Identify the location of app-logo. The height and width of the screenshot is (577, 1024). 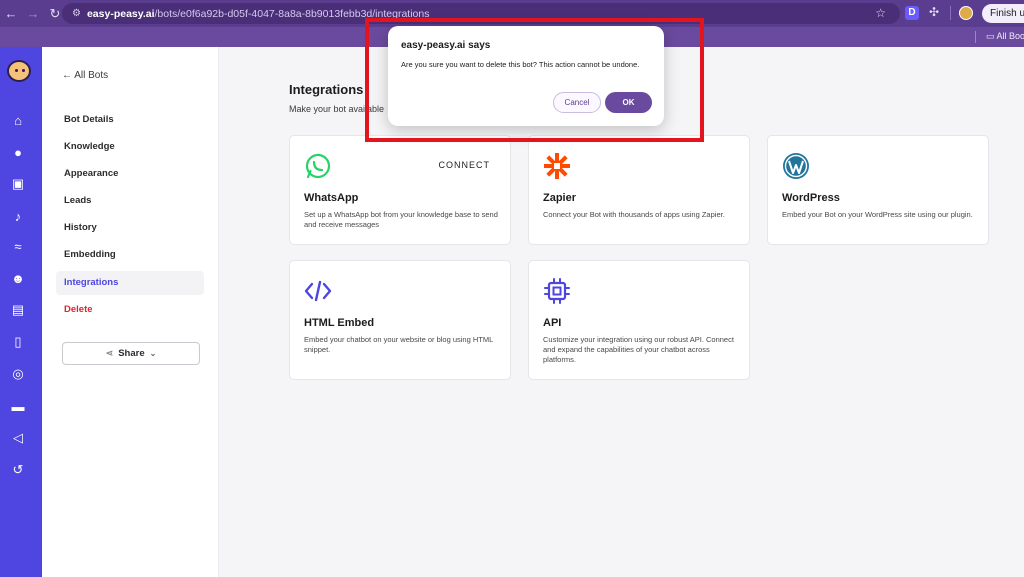
(19, 71).